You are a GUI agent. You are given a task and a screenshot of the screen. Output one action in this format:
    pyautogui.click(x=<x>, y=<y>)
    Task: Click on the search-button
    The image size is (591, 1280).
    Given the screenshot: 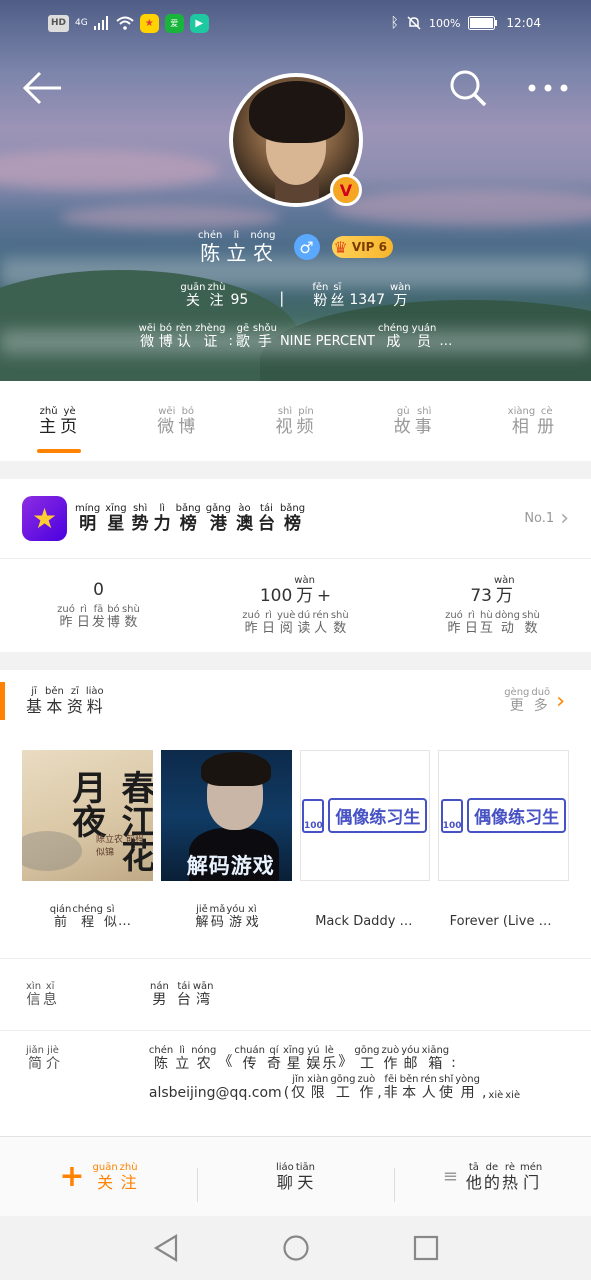 What is the action you would take?
    pyautogui.click(x=468, y=88)
    